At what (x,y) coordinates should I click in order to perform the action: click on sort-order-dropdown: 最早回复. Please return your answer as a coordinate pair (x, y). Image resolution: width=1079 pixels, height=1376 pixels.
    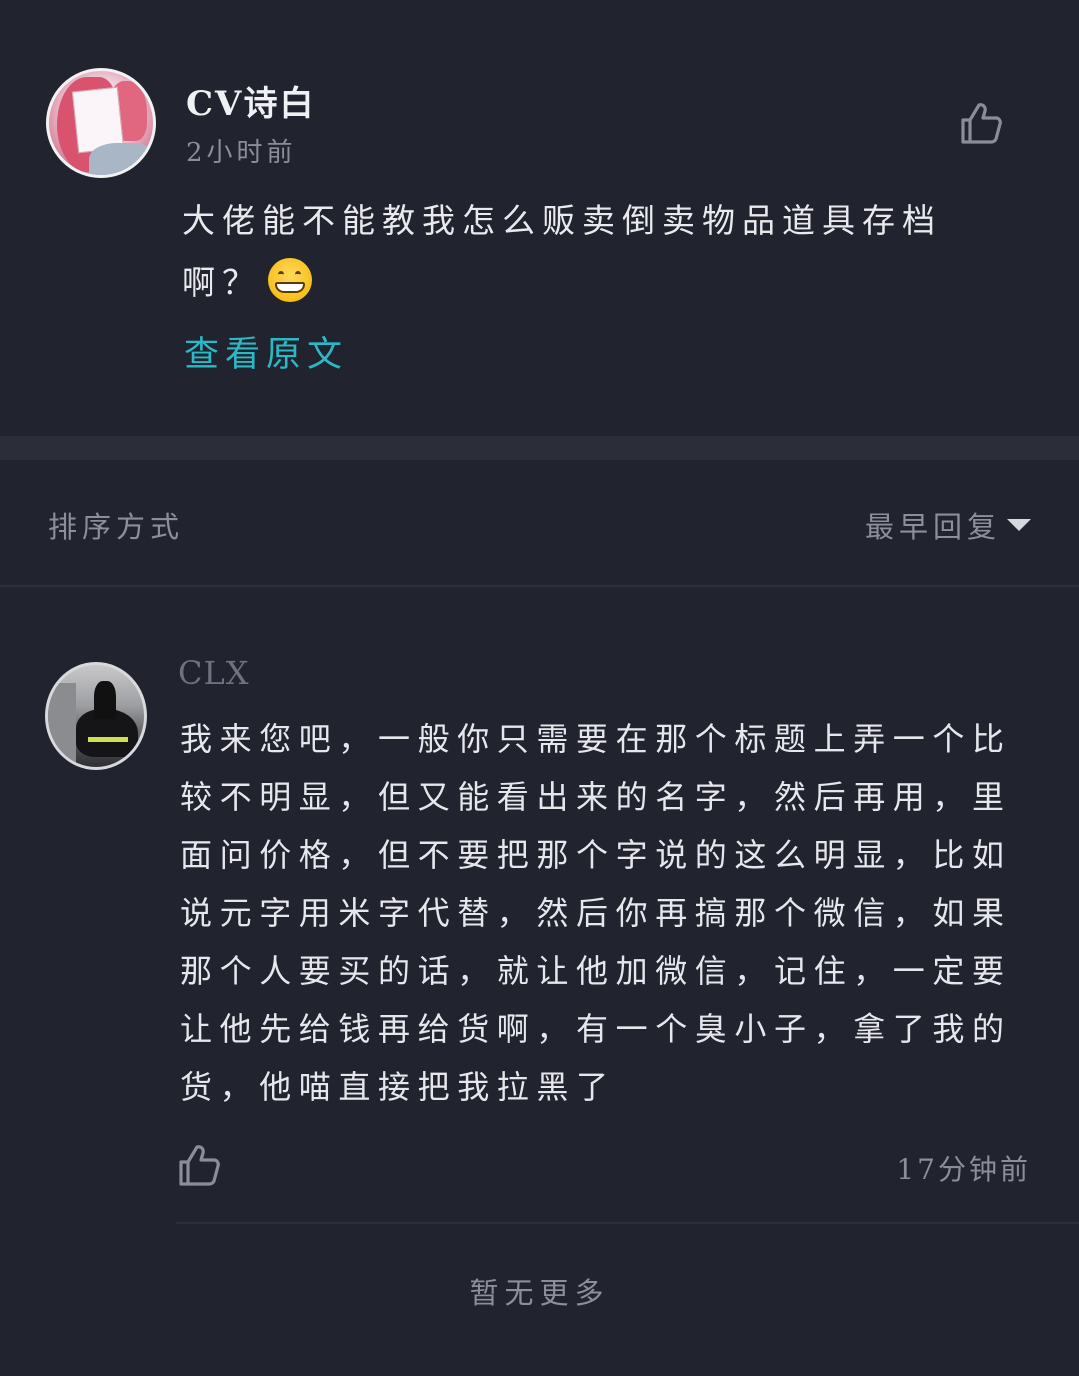
    Looking at the image, I should click on (948, 525).